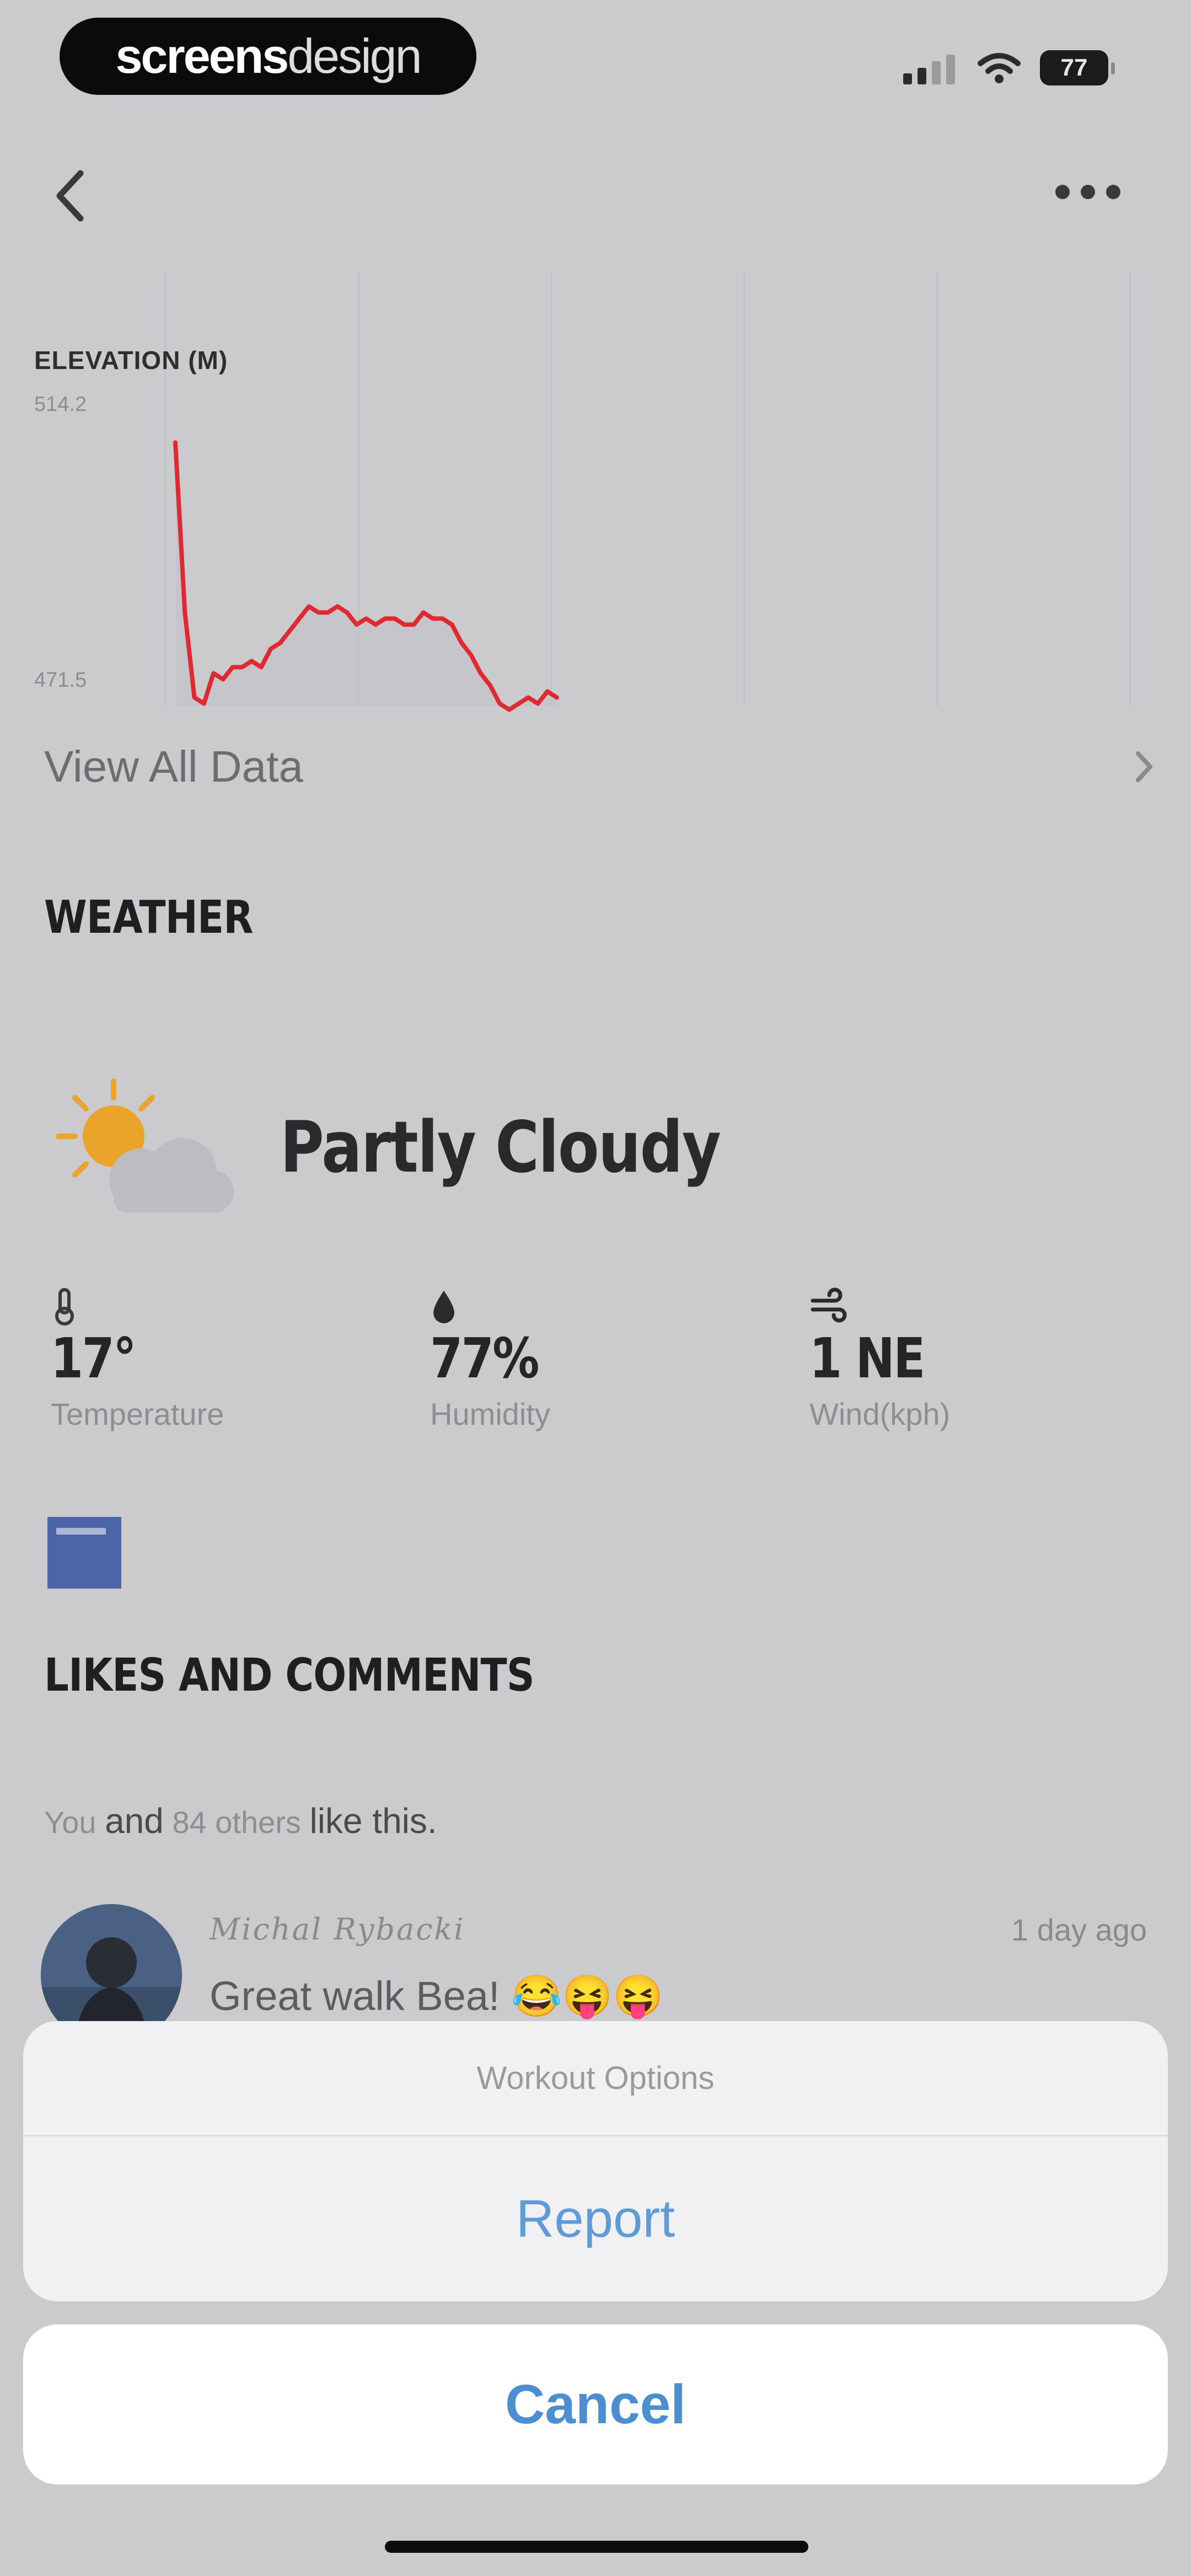 The height and width of the screenshot is (2576, 1191). Describe the element at coordinates (1144, 767) in the screenshot. I see `chevron-right-icon` at that location.